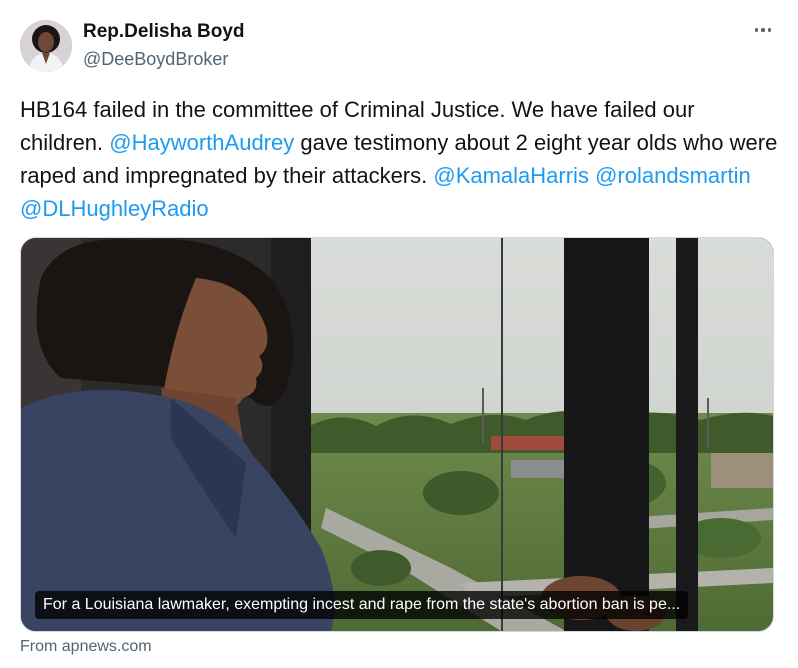  I want to click on mention-kamalaharris: @KamalaHarris, so click(511, 175).